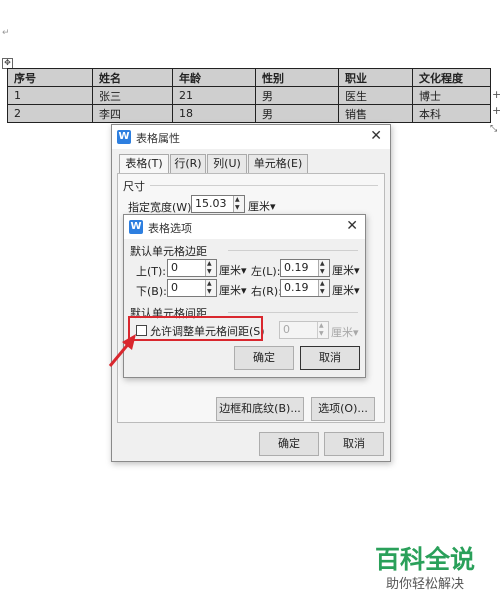 This screenshot has height=600, width=500. I want to click on table-cell: 销售, so click(375, 113).